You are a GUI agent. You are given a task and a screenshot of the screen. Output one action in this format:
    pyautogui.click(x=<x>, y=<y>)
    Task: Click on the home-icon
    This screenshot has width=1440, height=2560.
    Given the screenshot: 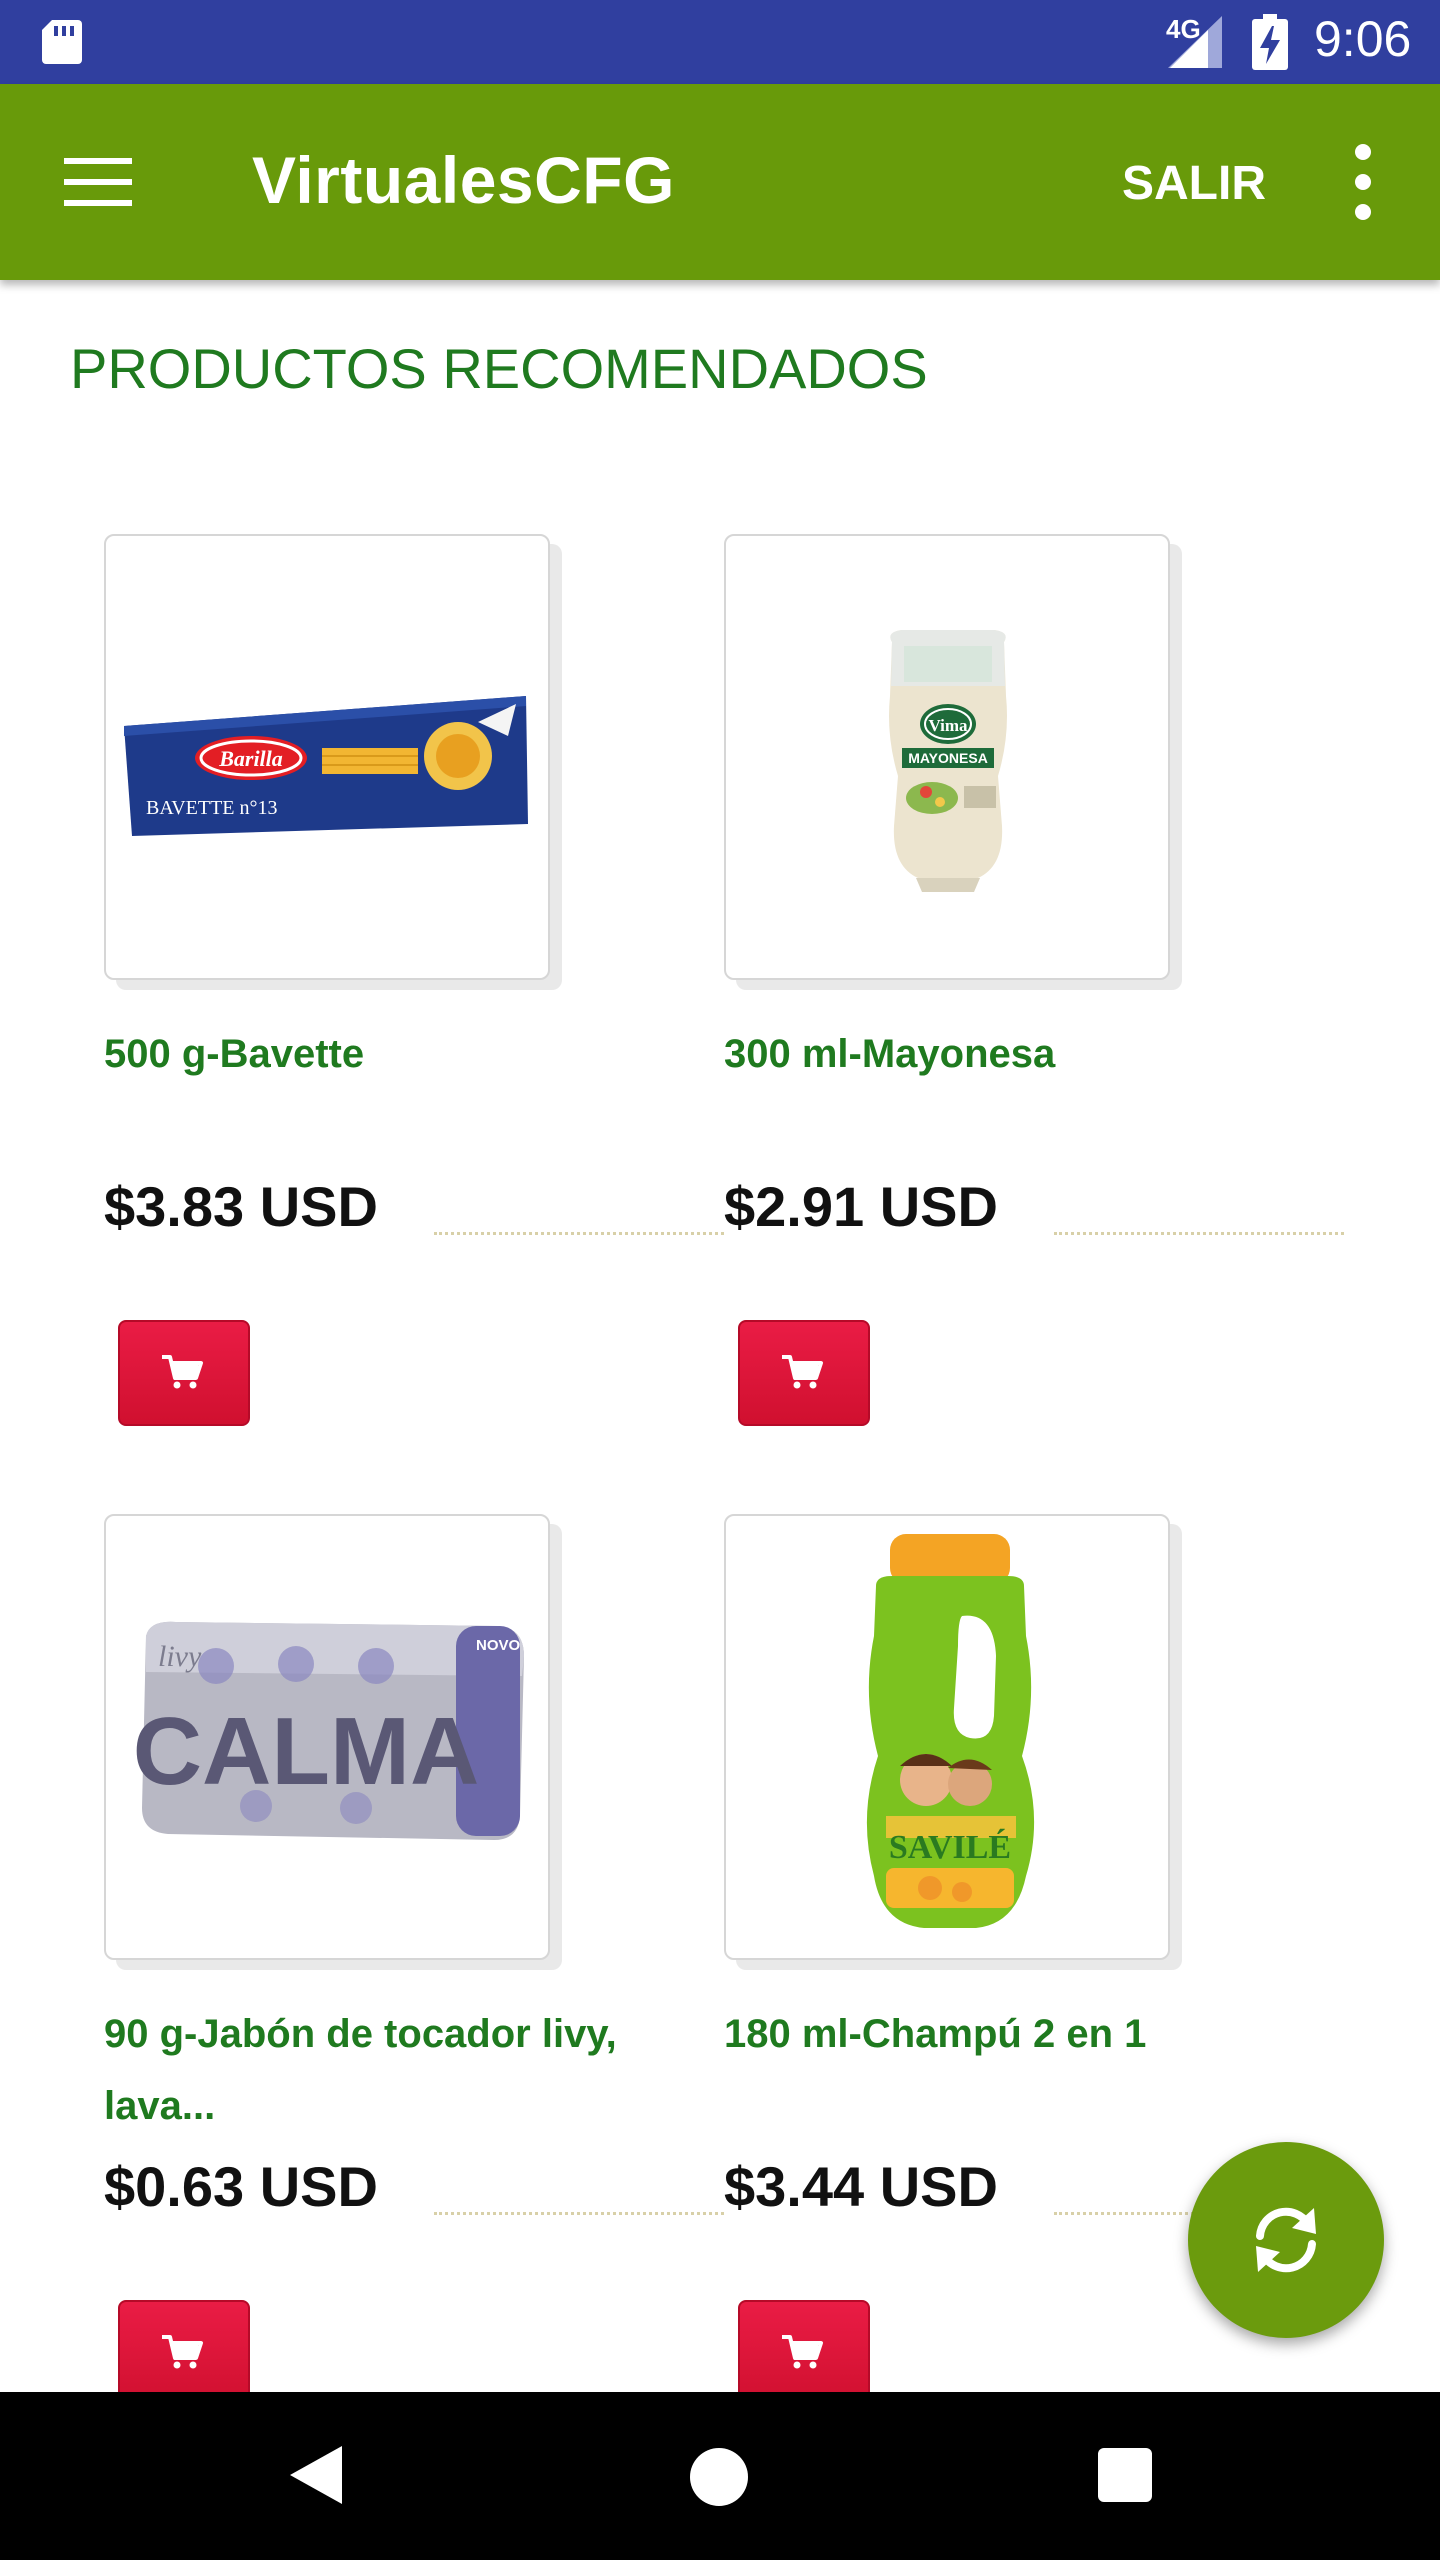 What is the action you would take?
    pyautogui.click(x=719, y=2477)
    